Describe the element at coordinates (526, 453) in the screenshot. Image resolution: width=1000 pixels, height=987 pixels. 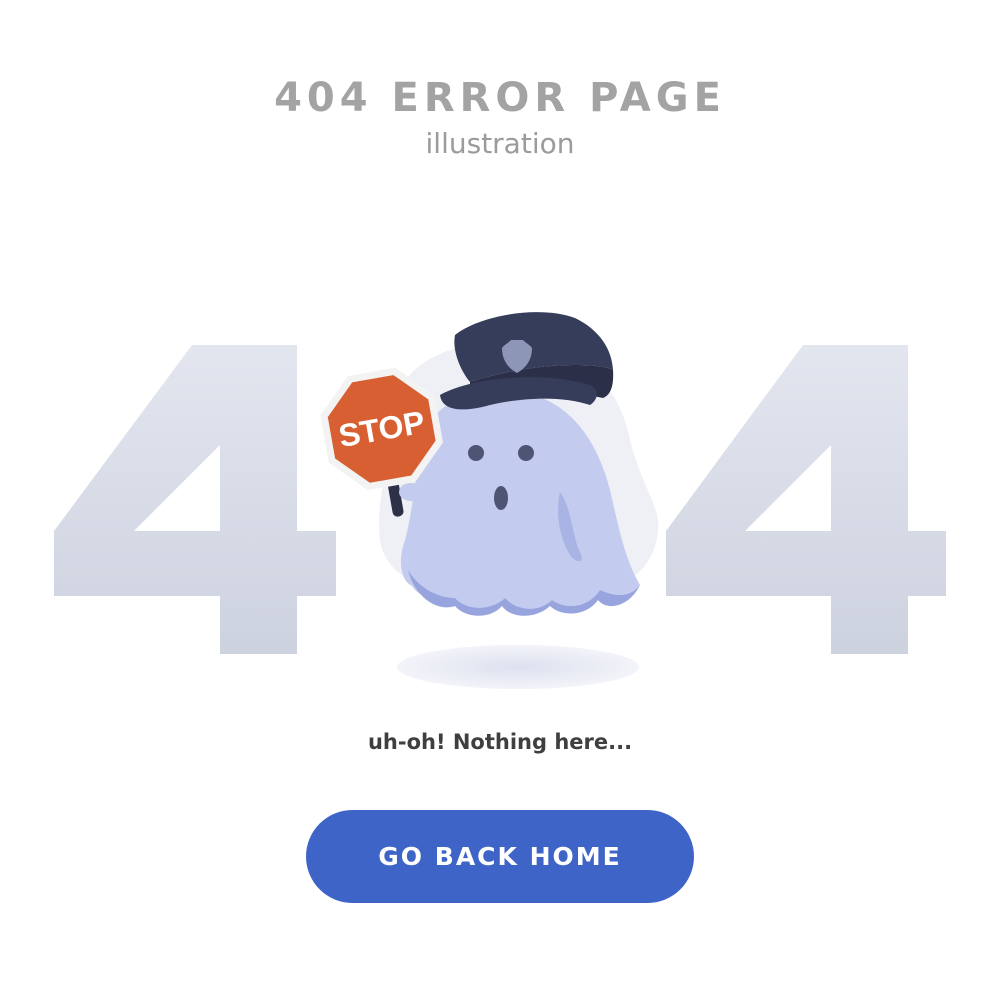
I see `ghost-eye-right` at that location.